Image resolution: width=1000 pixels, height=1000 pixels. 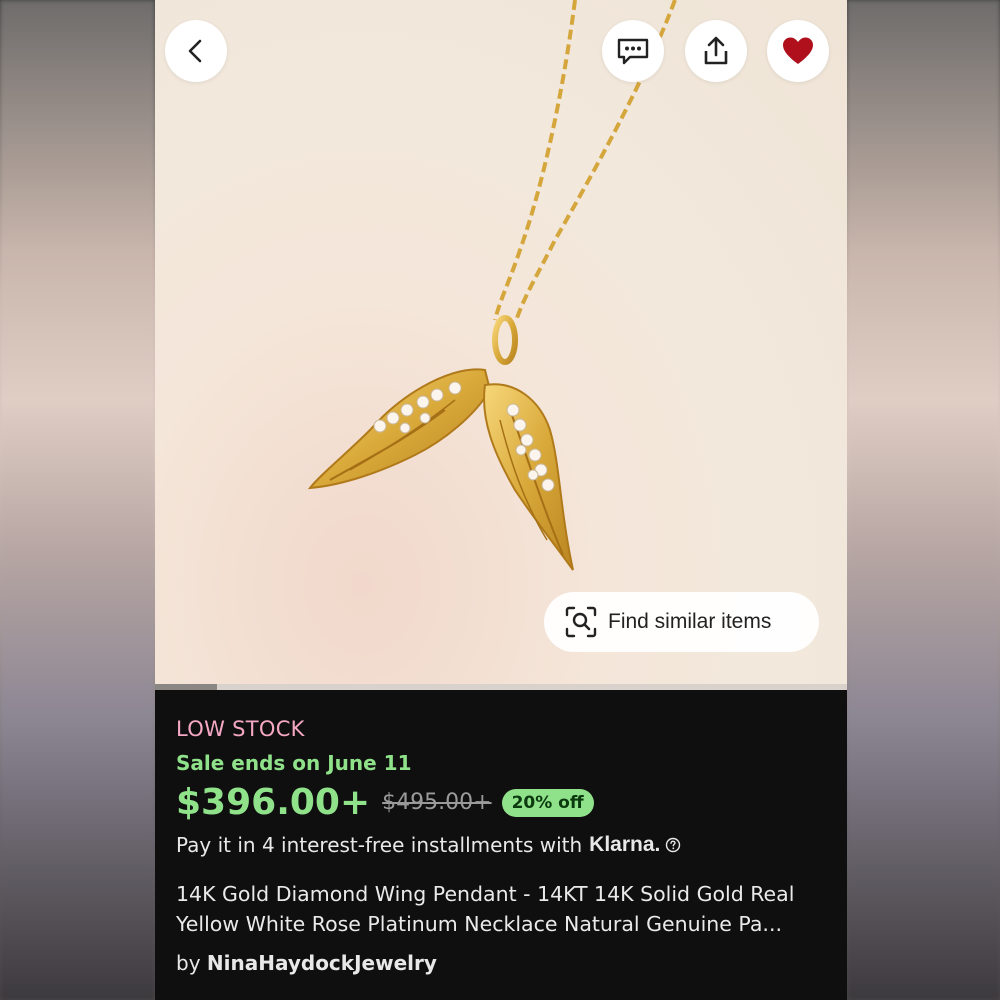 I want to click on find-similar-button: Find similar items, so click(x=681, y=622).